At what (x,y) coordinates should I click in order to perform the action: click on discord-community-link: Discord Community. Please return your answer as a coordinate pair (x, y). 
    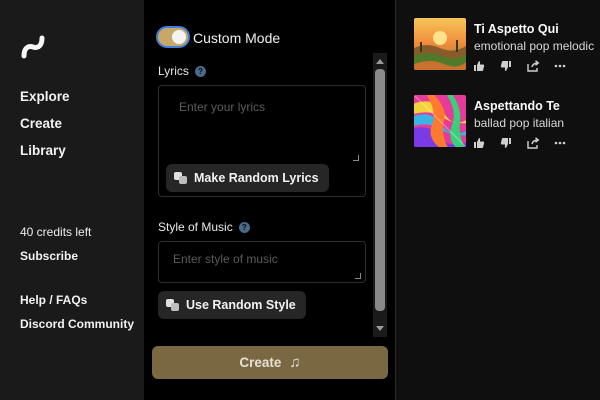
    Looking at the image, I should click on (77, 324).